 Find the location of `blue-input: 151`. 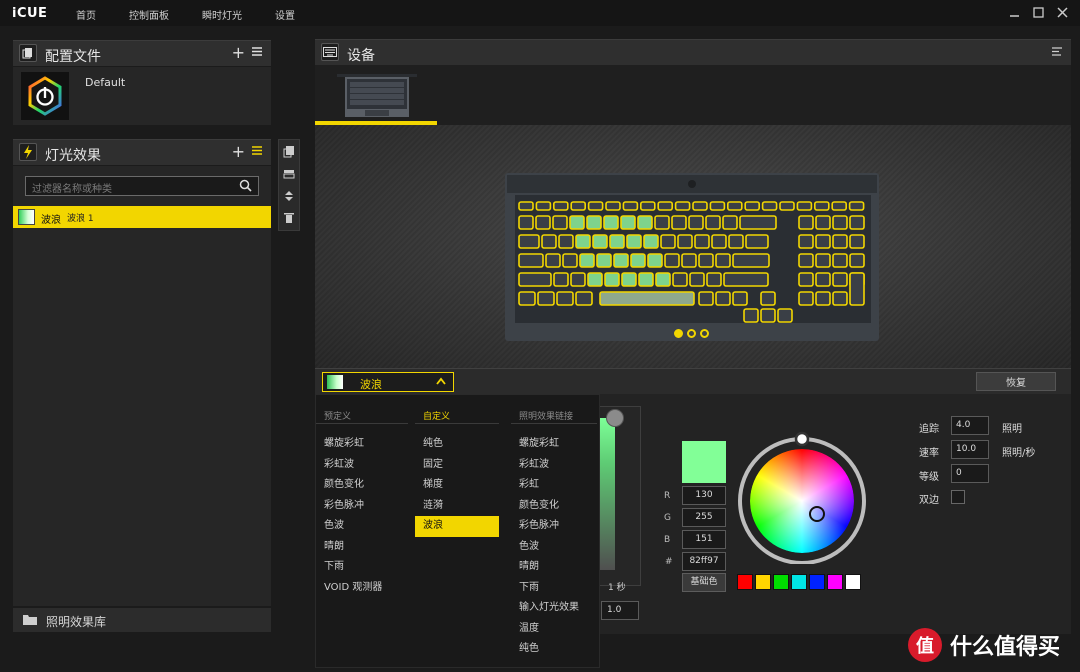

blue-input: 151 is located at coordinates (704, 539).